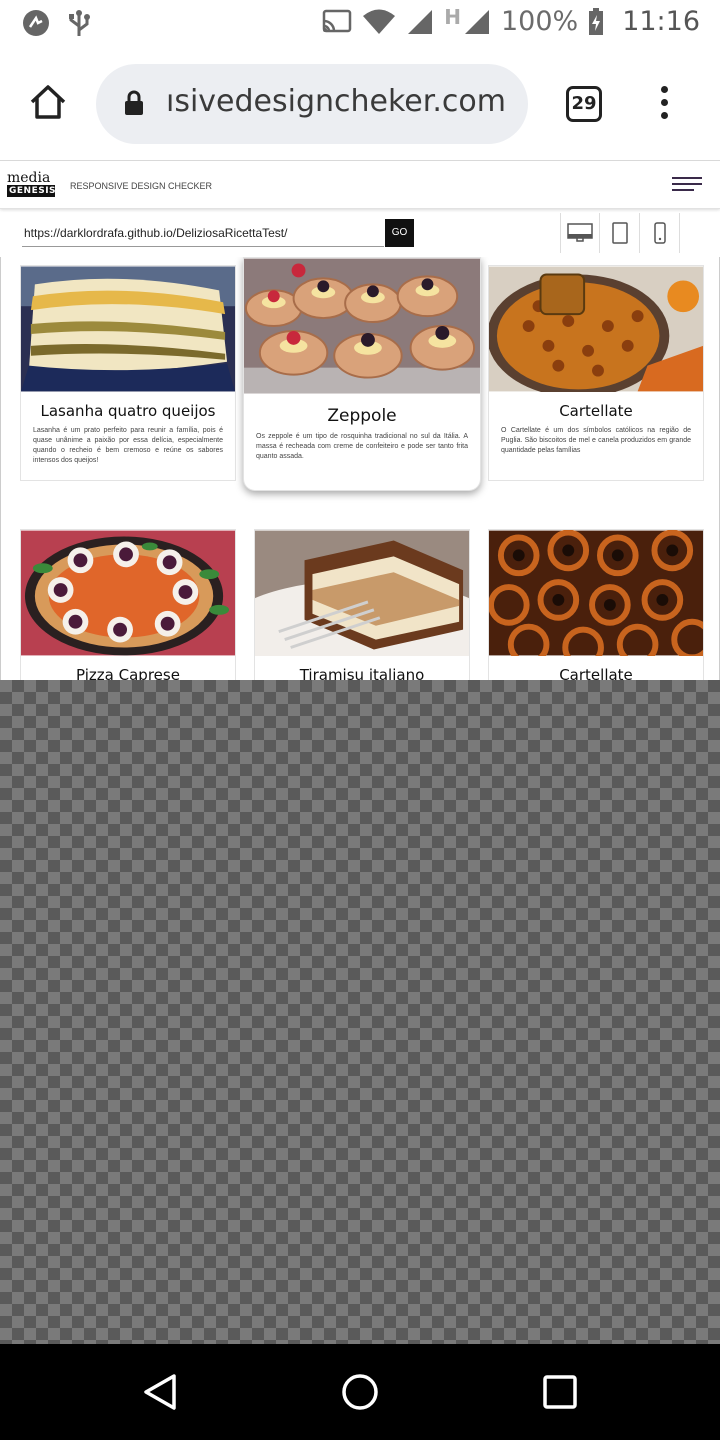  What do you see at coordinates (79, 23) in the screenshot?
I see `usb-icon` at bounding box center [79, 23].